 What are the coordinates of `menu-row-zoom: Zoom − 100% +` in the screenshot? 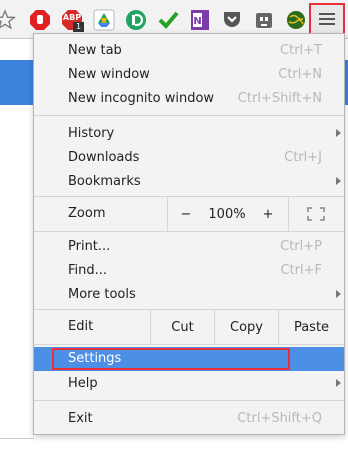 It's located at (189, 214).